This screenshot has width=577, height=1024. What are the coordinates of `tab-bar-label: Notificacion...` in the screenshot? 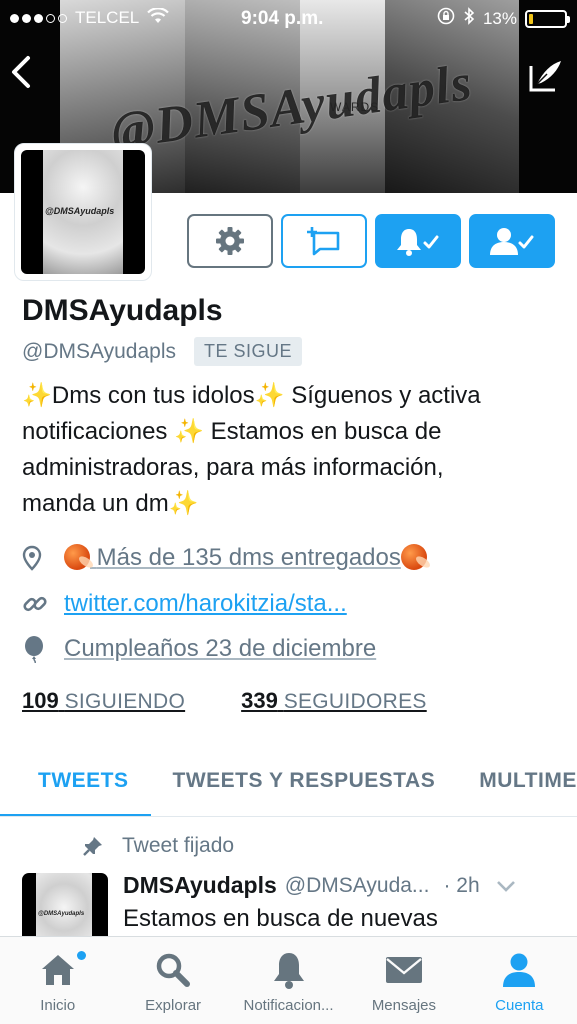 It's located at (288, 1005).